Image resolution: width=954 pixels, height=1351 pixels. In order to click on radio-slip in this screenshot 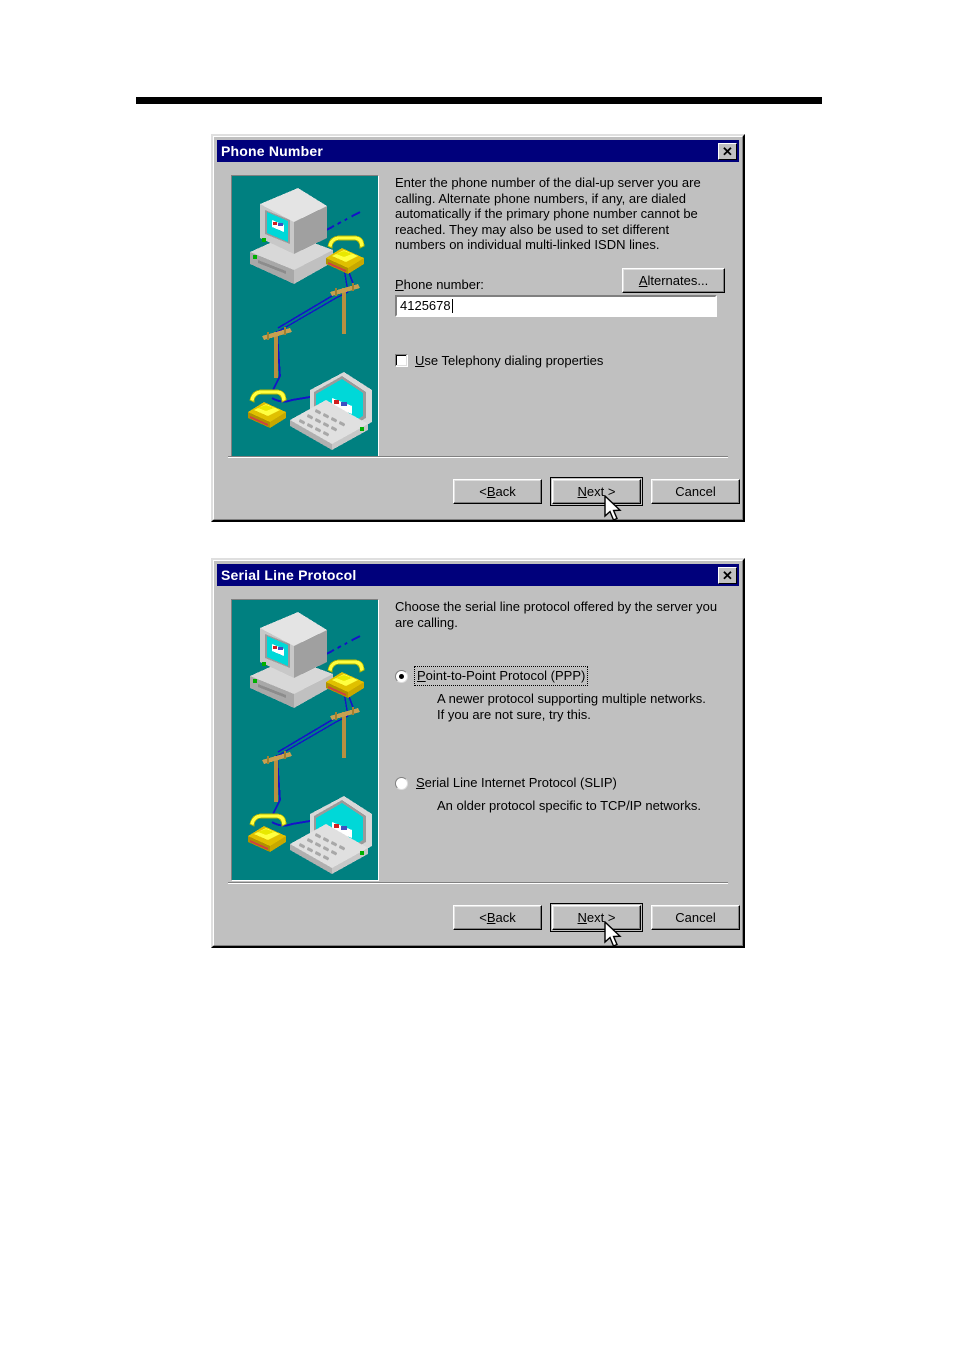, I will do `click(401, 783)`.